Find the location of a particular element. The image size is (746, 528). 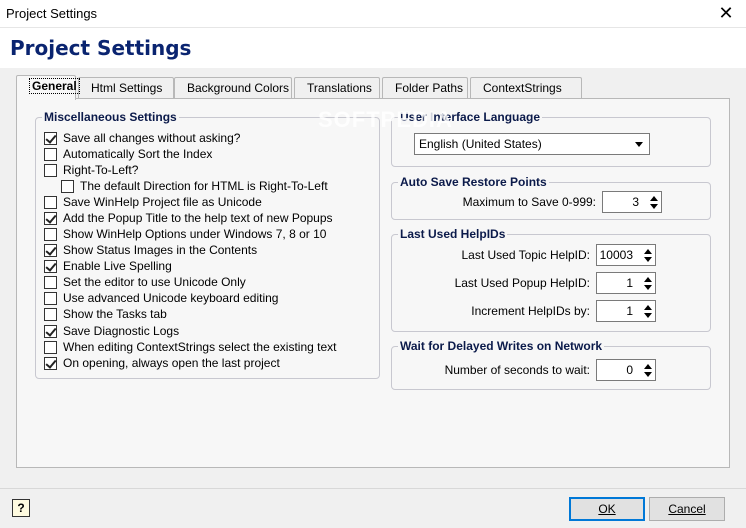

tab-folder-paths: Folder Paths is located at coordinates (425, 88).